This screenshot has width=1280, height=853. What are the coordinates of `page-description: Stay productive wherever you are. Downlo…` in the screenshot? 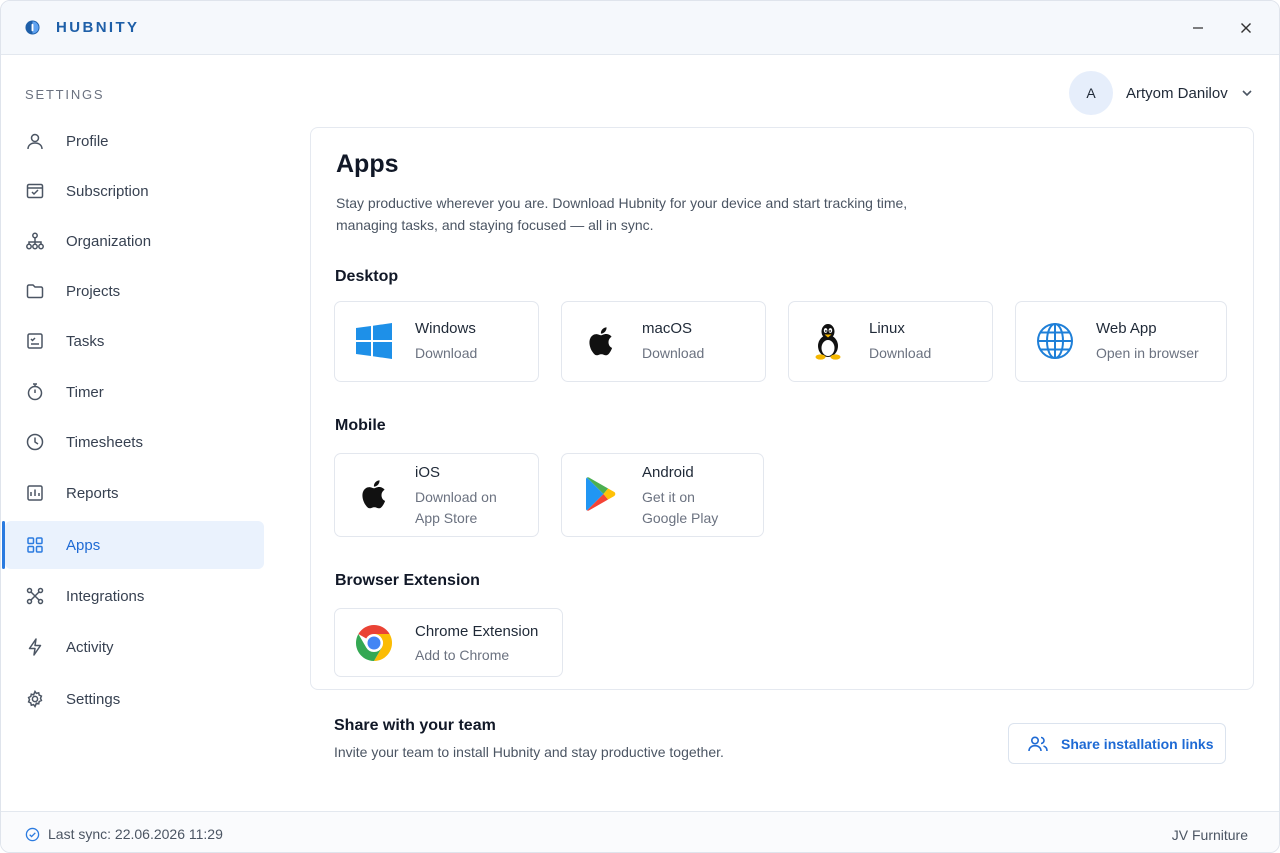 It's located at (622, 214).